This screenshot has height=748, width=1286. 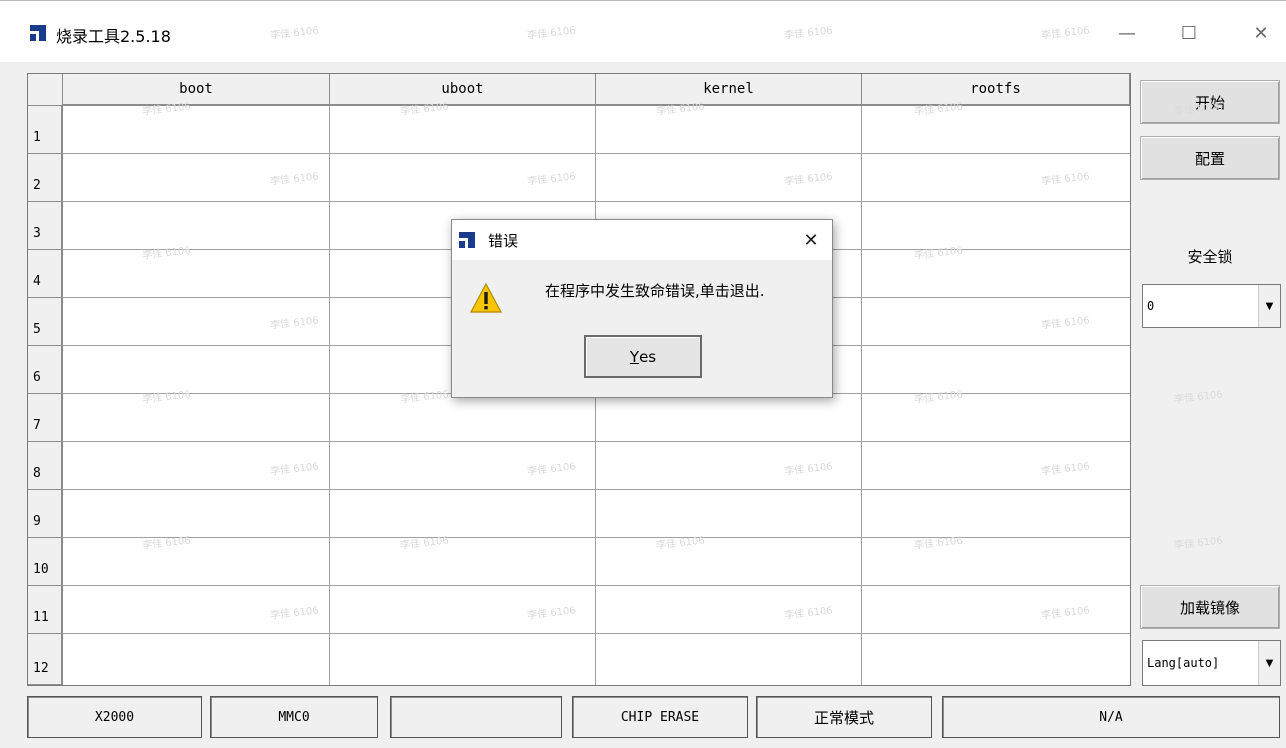 I want to click on row-header: 2, so click(x=45, y=178).